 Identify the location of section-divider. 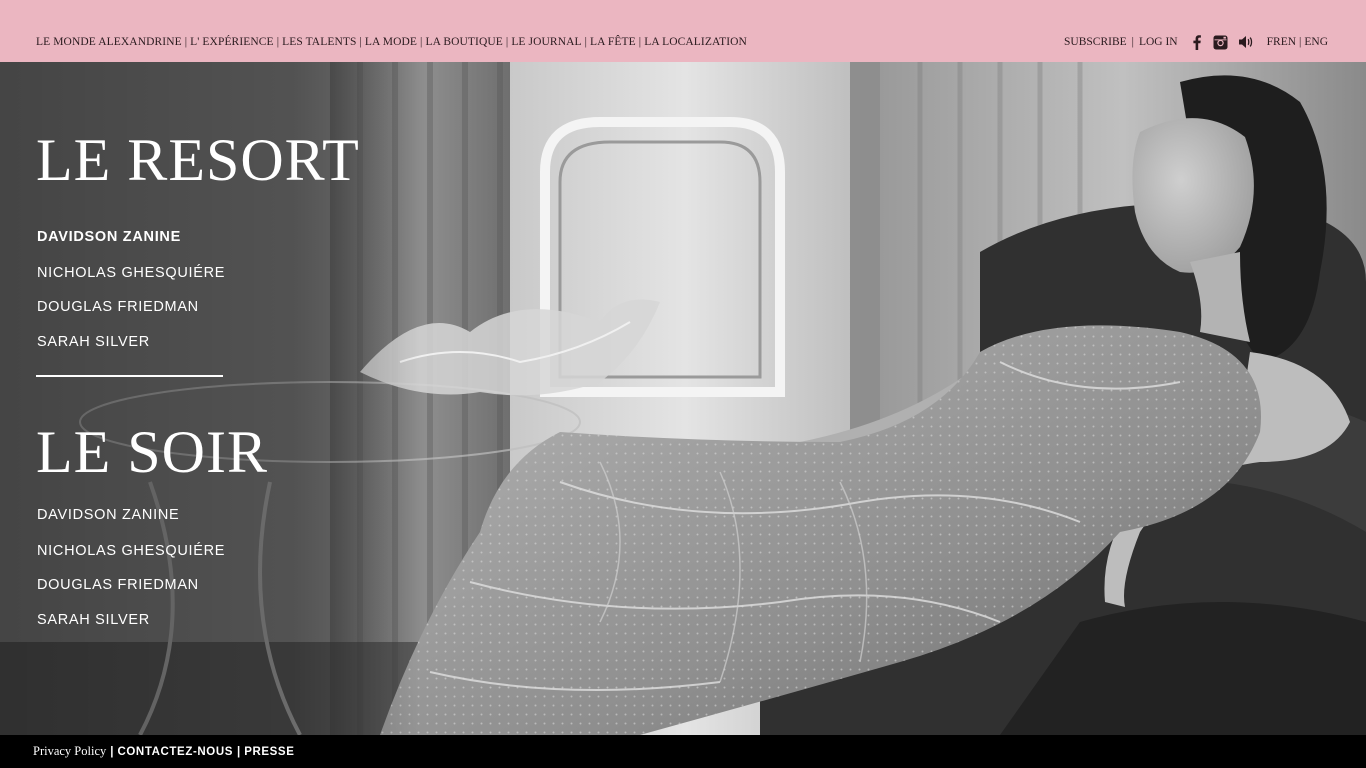
(129, 376).